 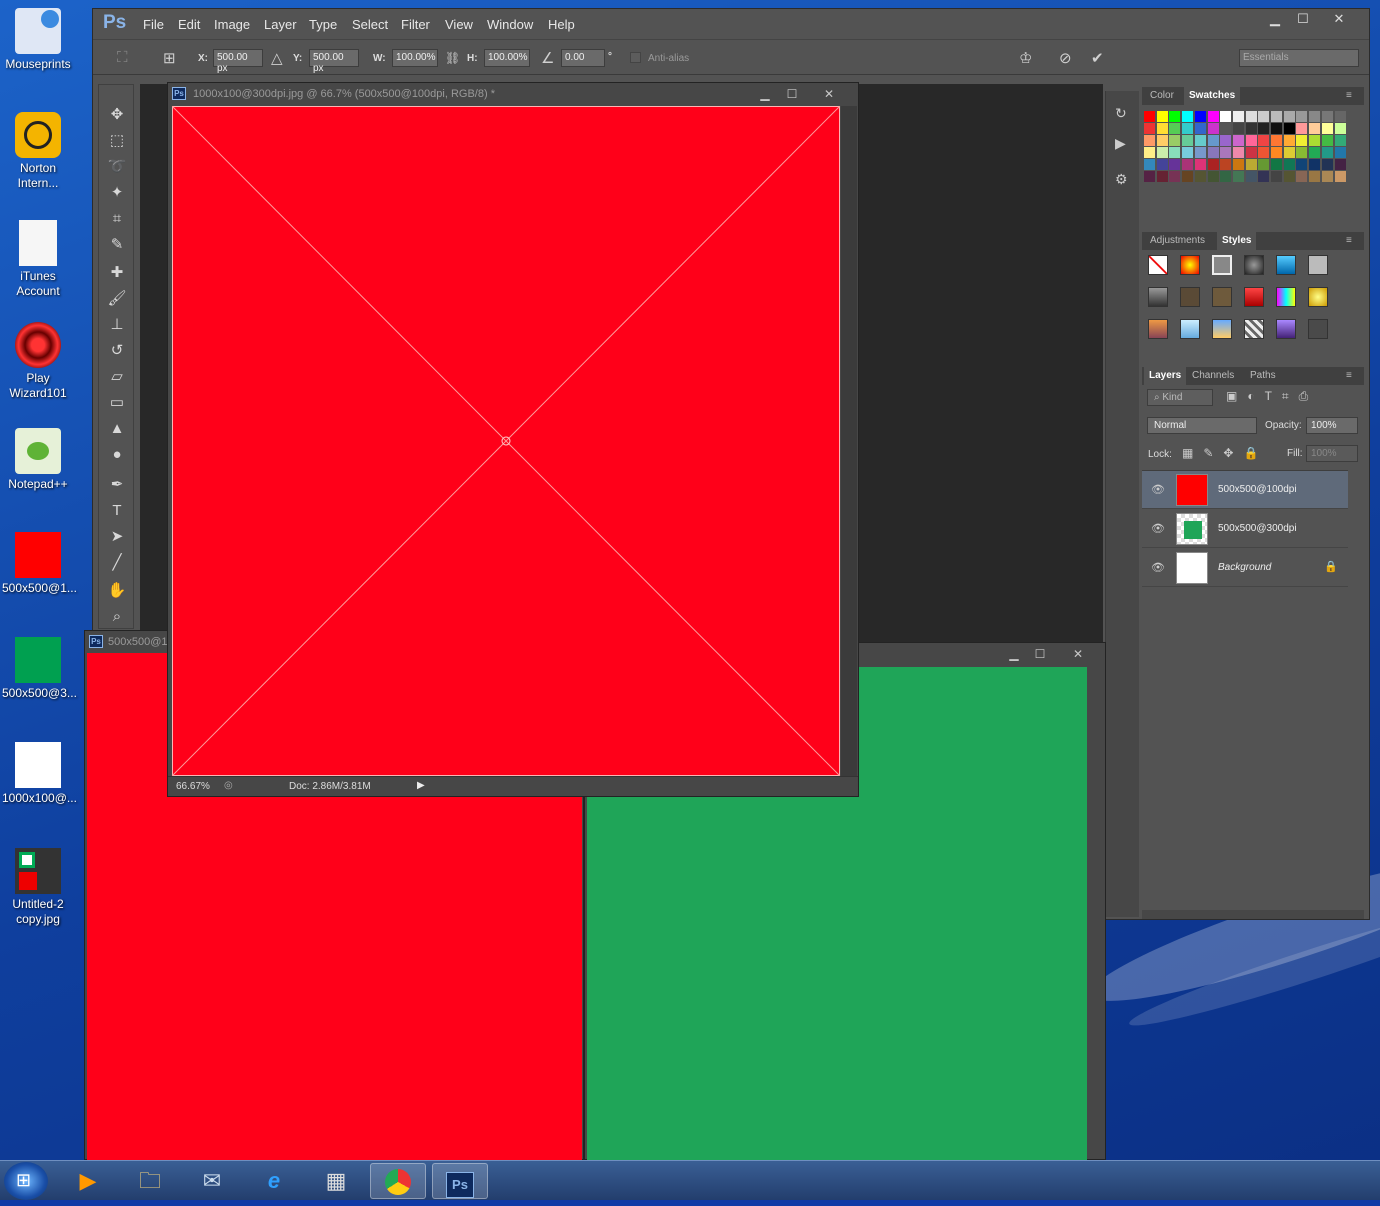 What do you see at coordinates (561, 24) in the screenshot?
I see `menu-help: Help` at bounding box center [561, 24].